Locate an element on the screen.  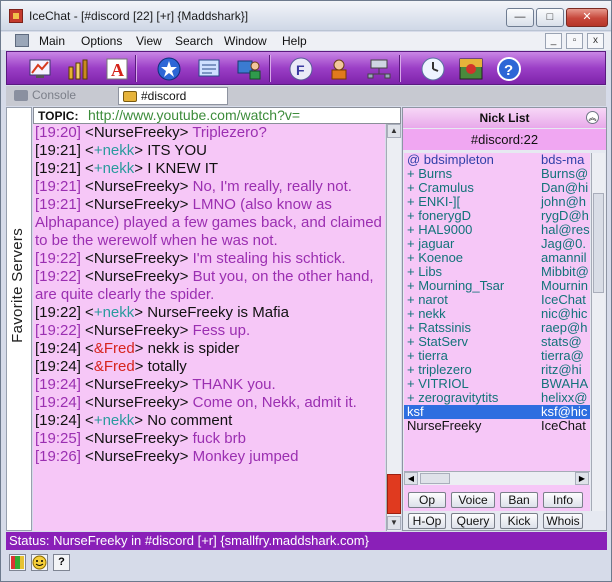
kick-button: Kick is located at coordinates (519, 521).